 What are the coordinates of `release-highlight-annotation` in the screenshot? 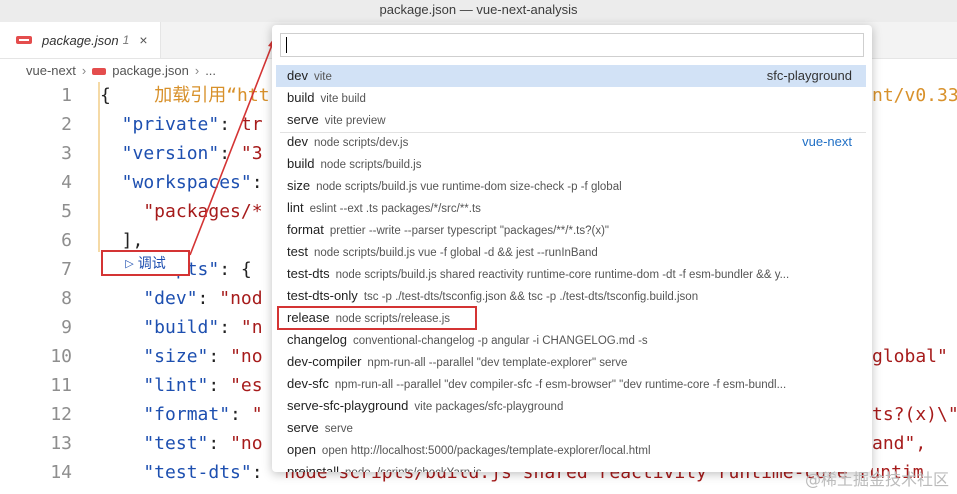 It's located at (377, 318).